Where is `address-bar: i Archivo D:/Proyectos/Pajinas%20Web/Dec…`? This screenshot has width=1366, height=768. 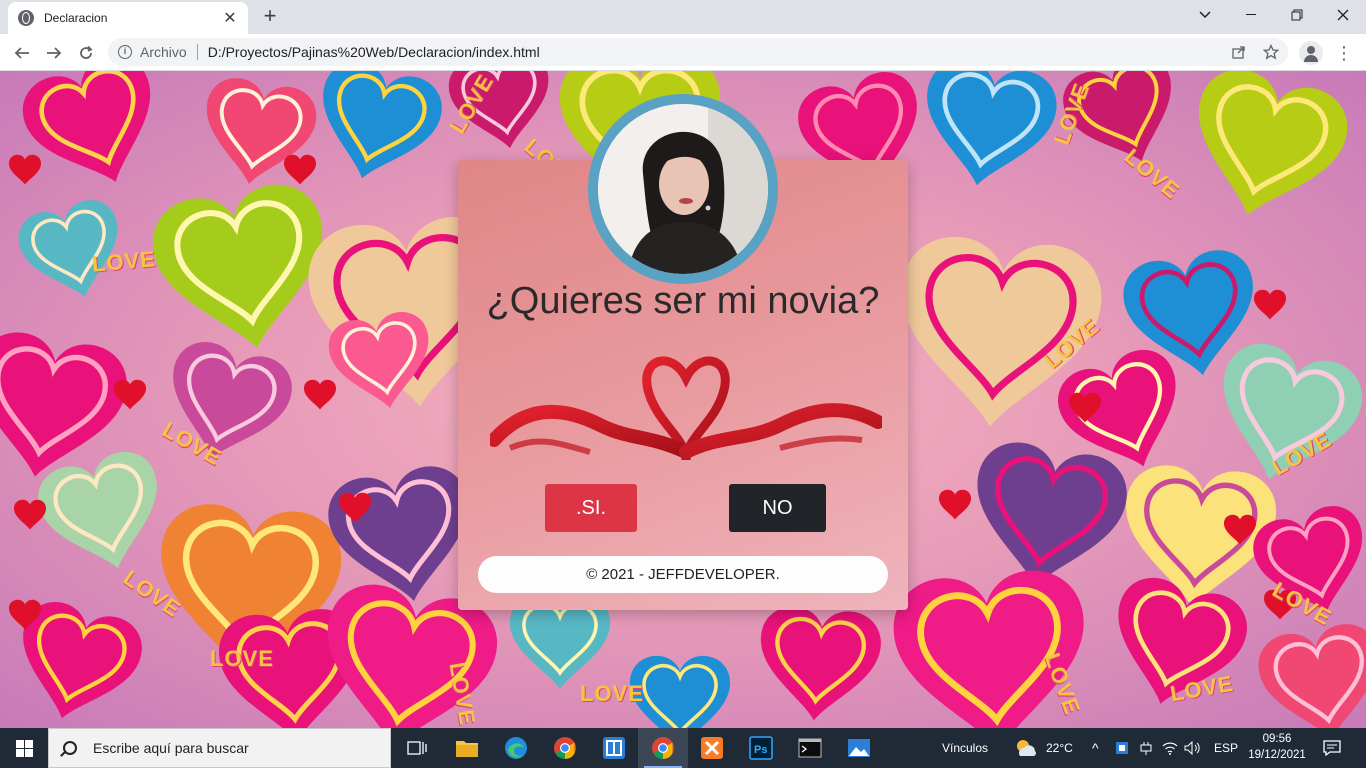 address-bar: i Archivo D:/Proyectos/Pajinas%20Web/Dec… is located at coordinates (698, 52).